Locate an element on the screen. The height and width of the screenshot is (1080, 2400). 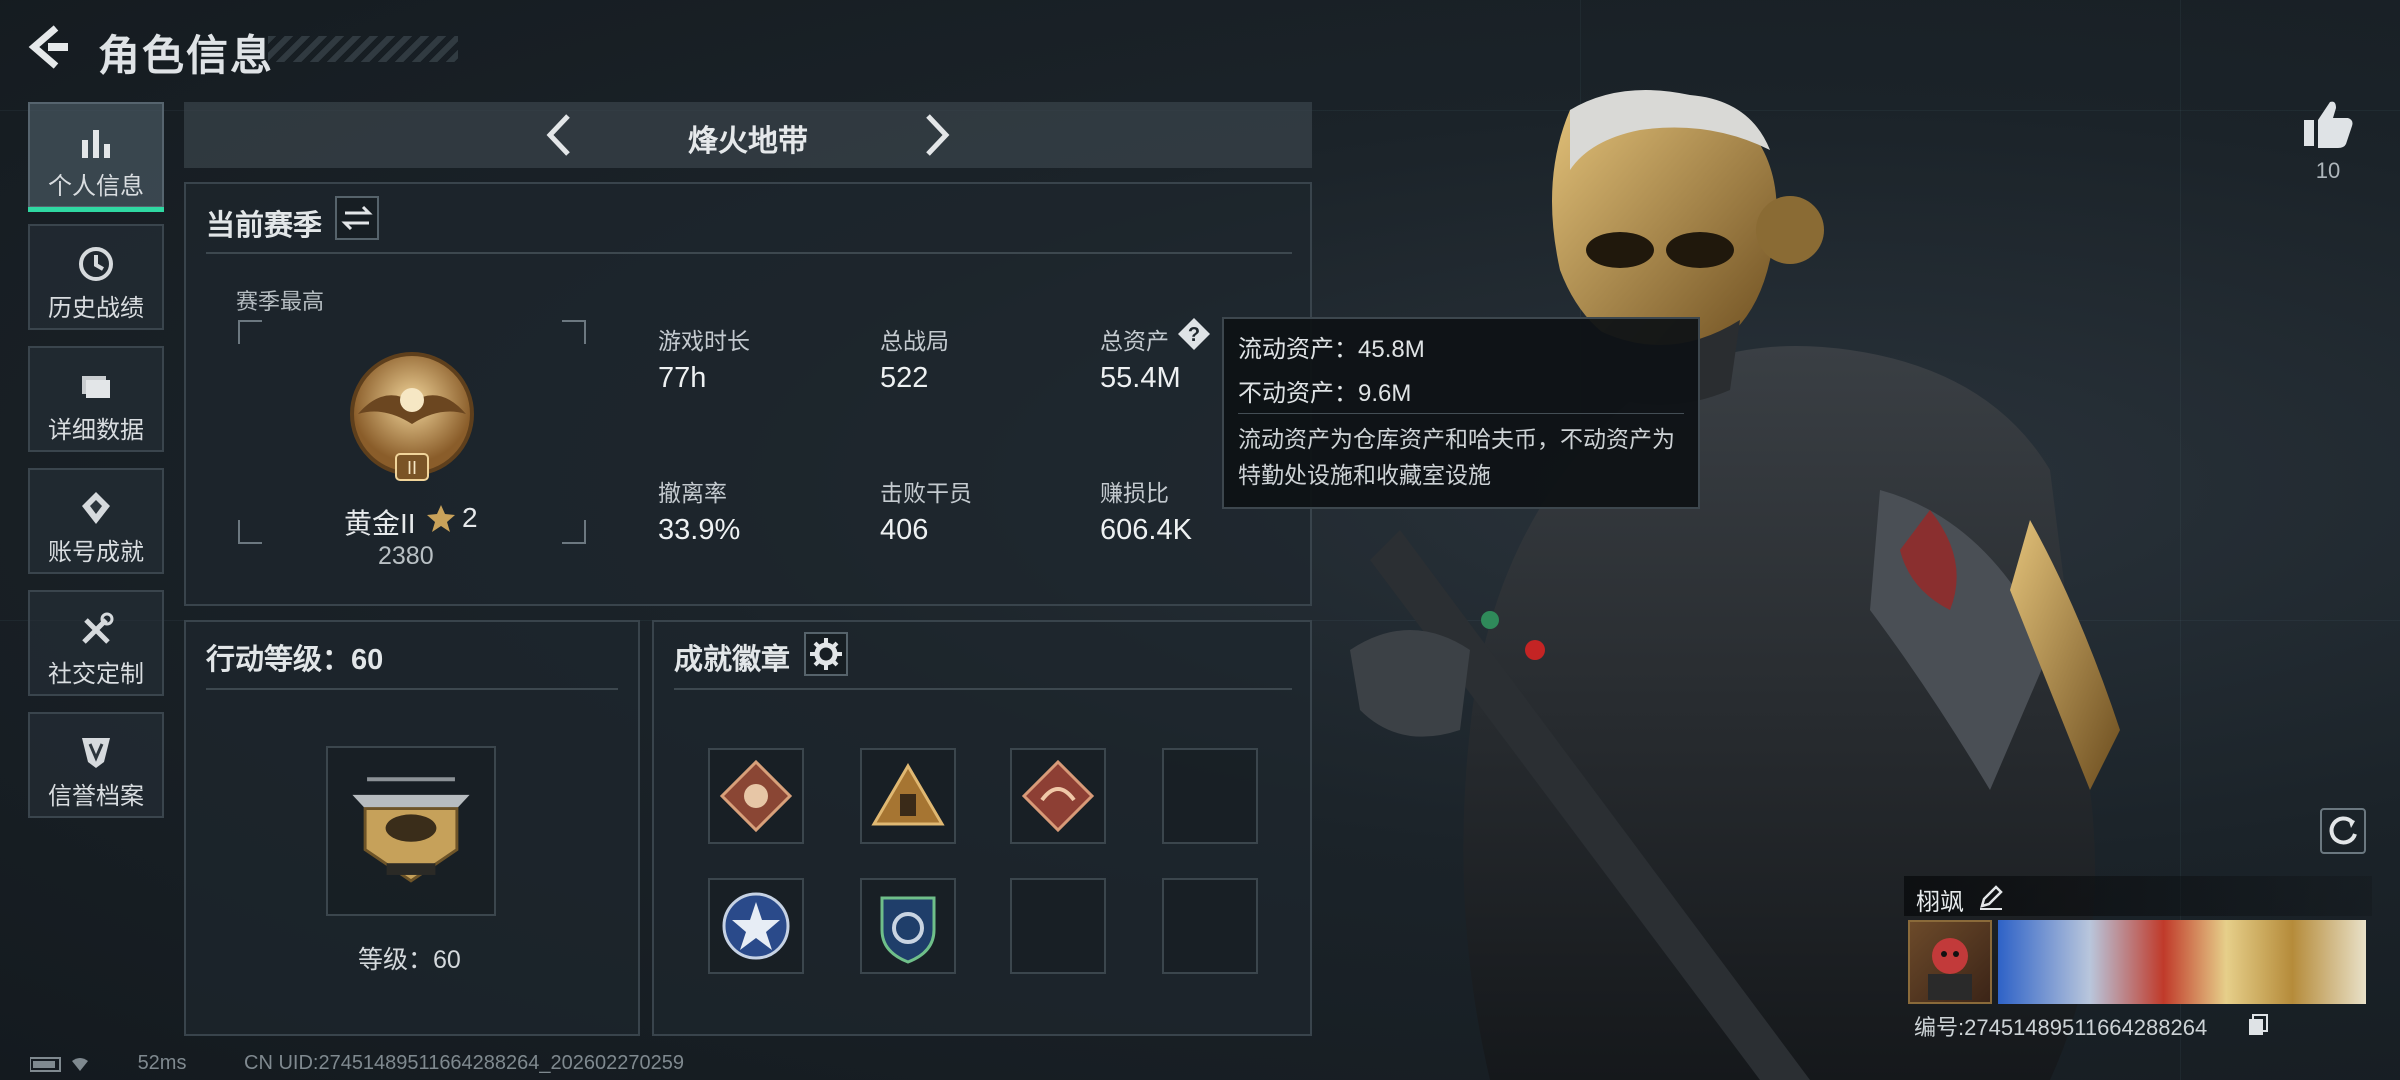
cn-uid: CN UID:27451489511664288264_202602270259 is located at coordinates (464, 1063).